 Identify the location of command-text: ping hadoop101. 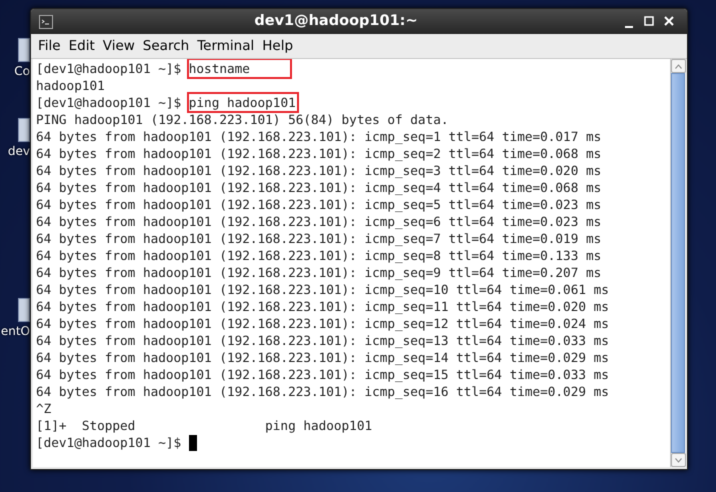
(242, 102).